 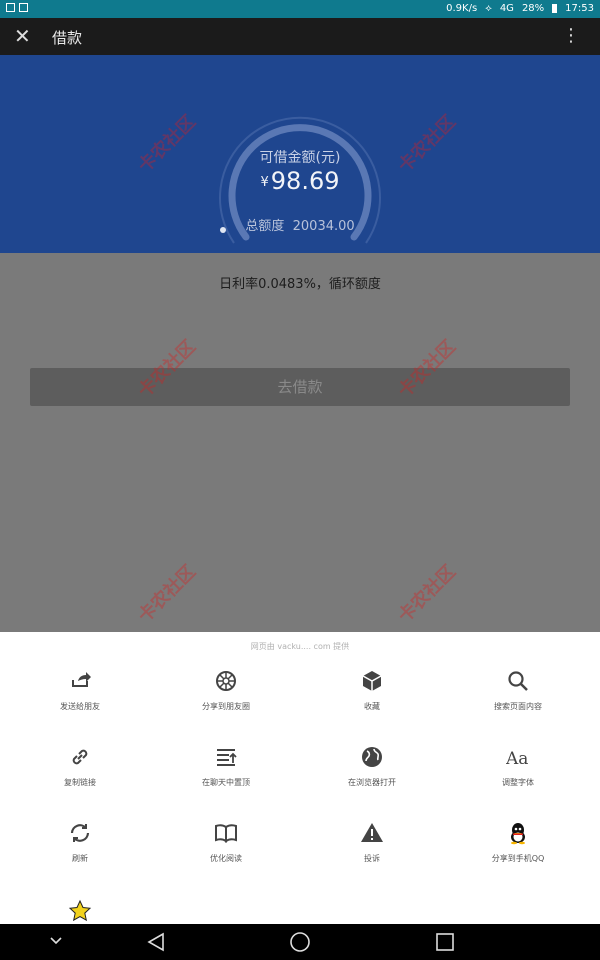 I want to click on action-label: 复制链接, so click(x=80, y=782).